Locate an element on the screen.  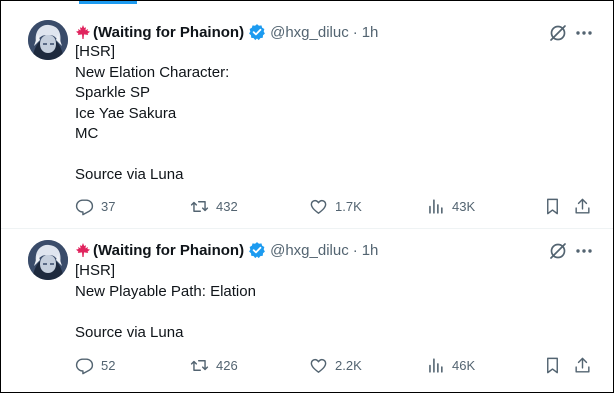
tweet-text-line: New Playable Path: Elation is located at coordinates (165, 291).